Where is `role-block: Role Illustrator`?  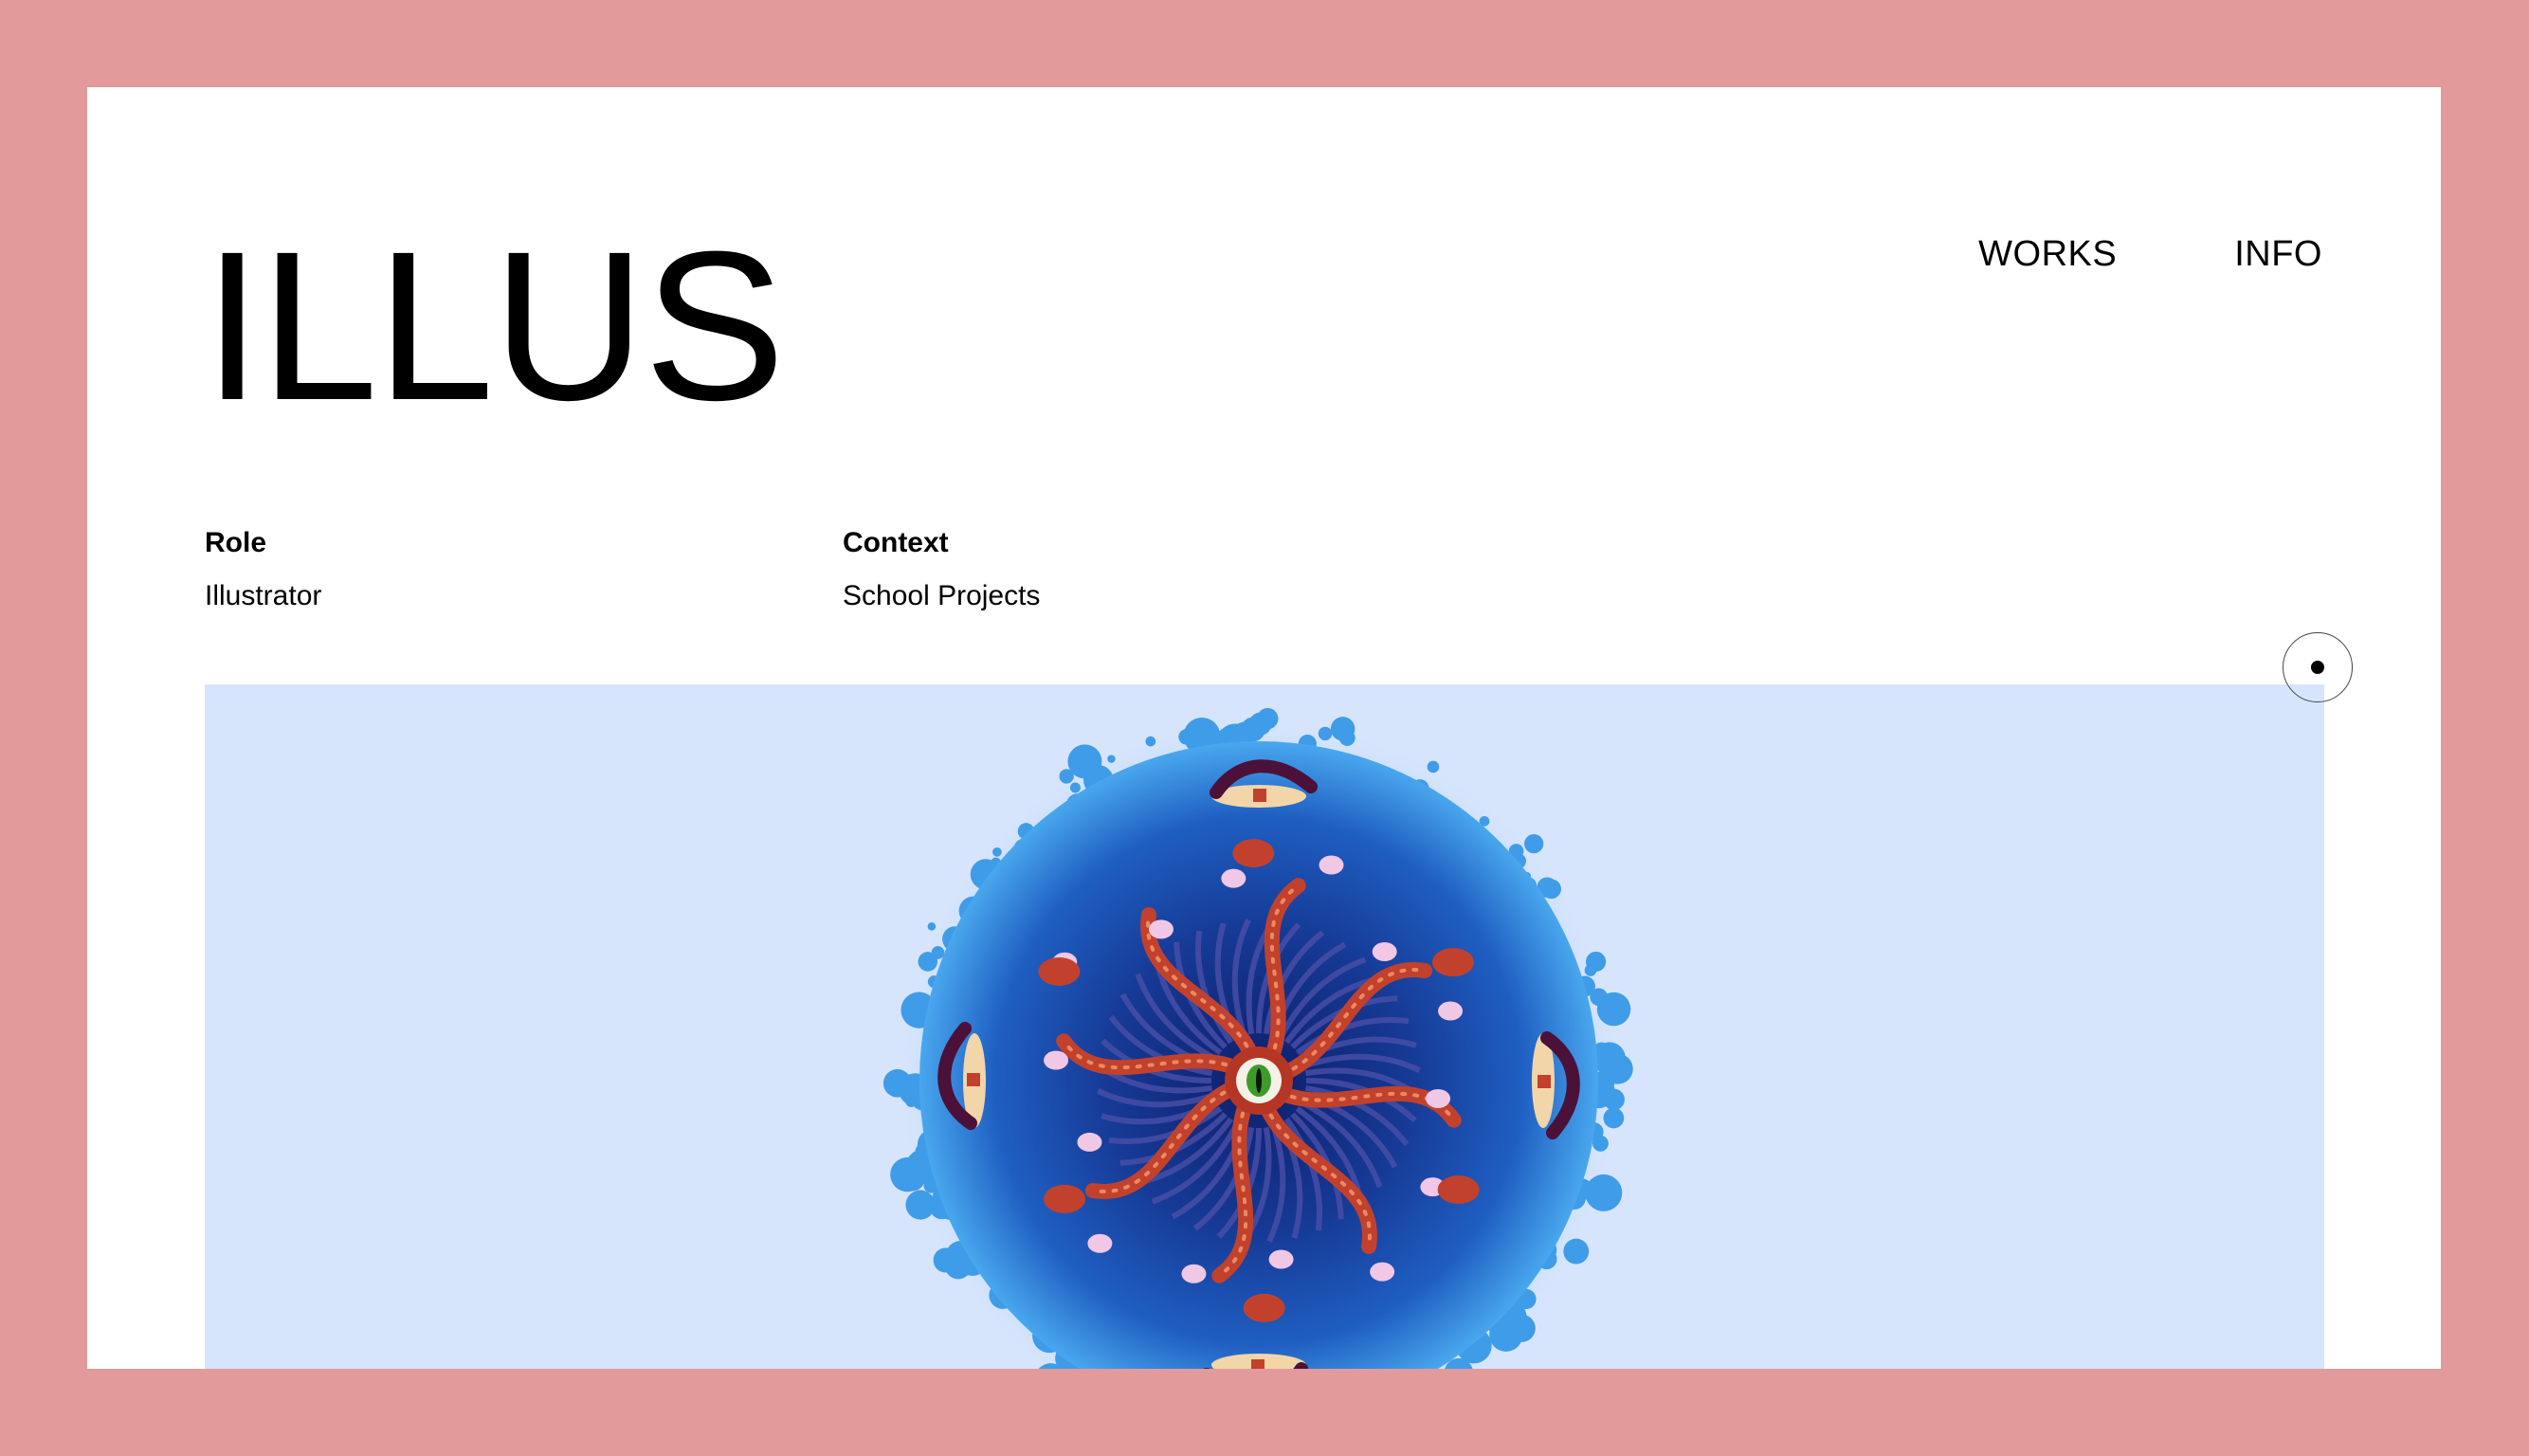 role-block: Role Illustrator is located at coordinates (524, 569).